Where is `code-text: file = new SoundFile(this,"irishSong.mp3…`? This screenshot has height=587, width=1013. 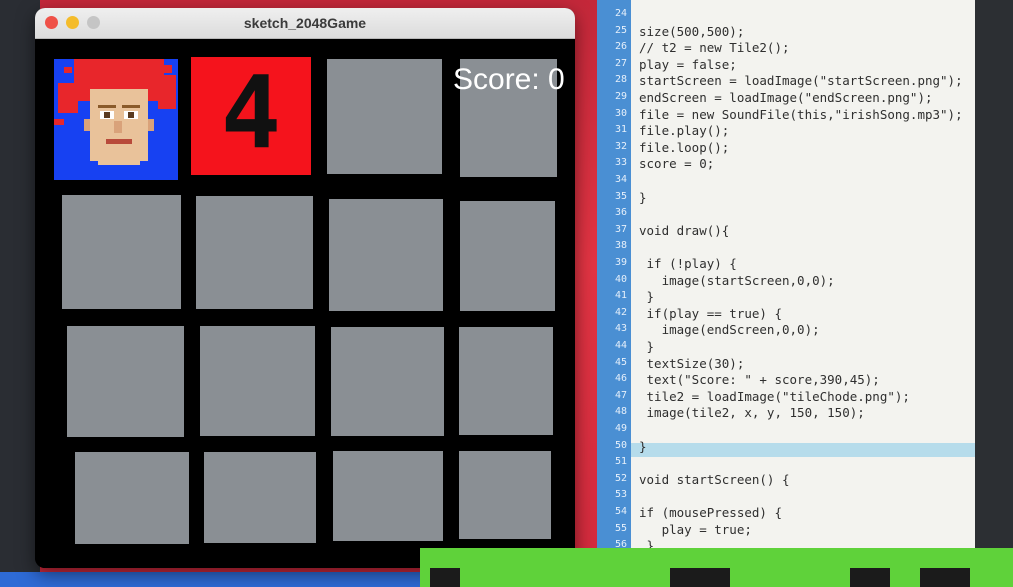
code-text: file = new SoundFile(this,"irishSong.mp3… is located at coordinates (801, 114).